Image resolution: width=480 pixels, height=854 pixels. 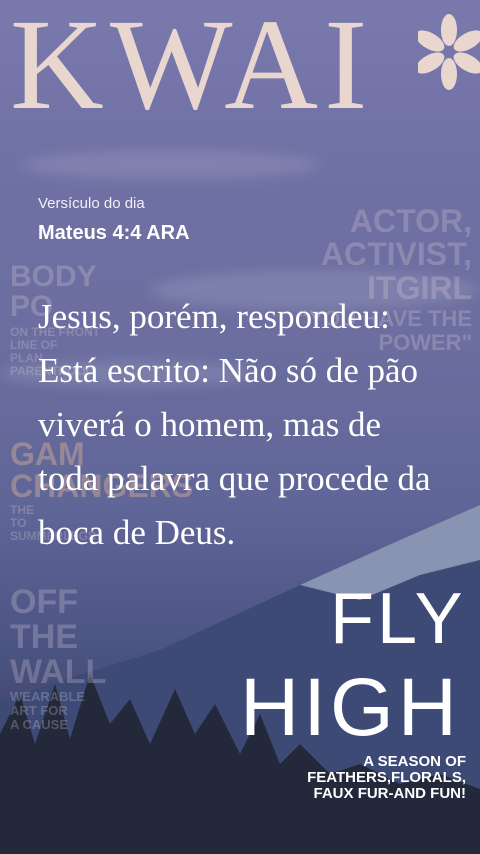 I want to click on cover-line: WALL, so click(x=58, y=672).